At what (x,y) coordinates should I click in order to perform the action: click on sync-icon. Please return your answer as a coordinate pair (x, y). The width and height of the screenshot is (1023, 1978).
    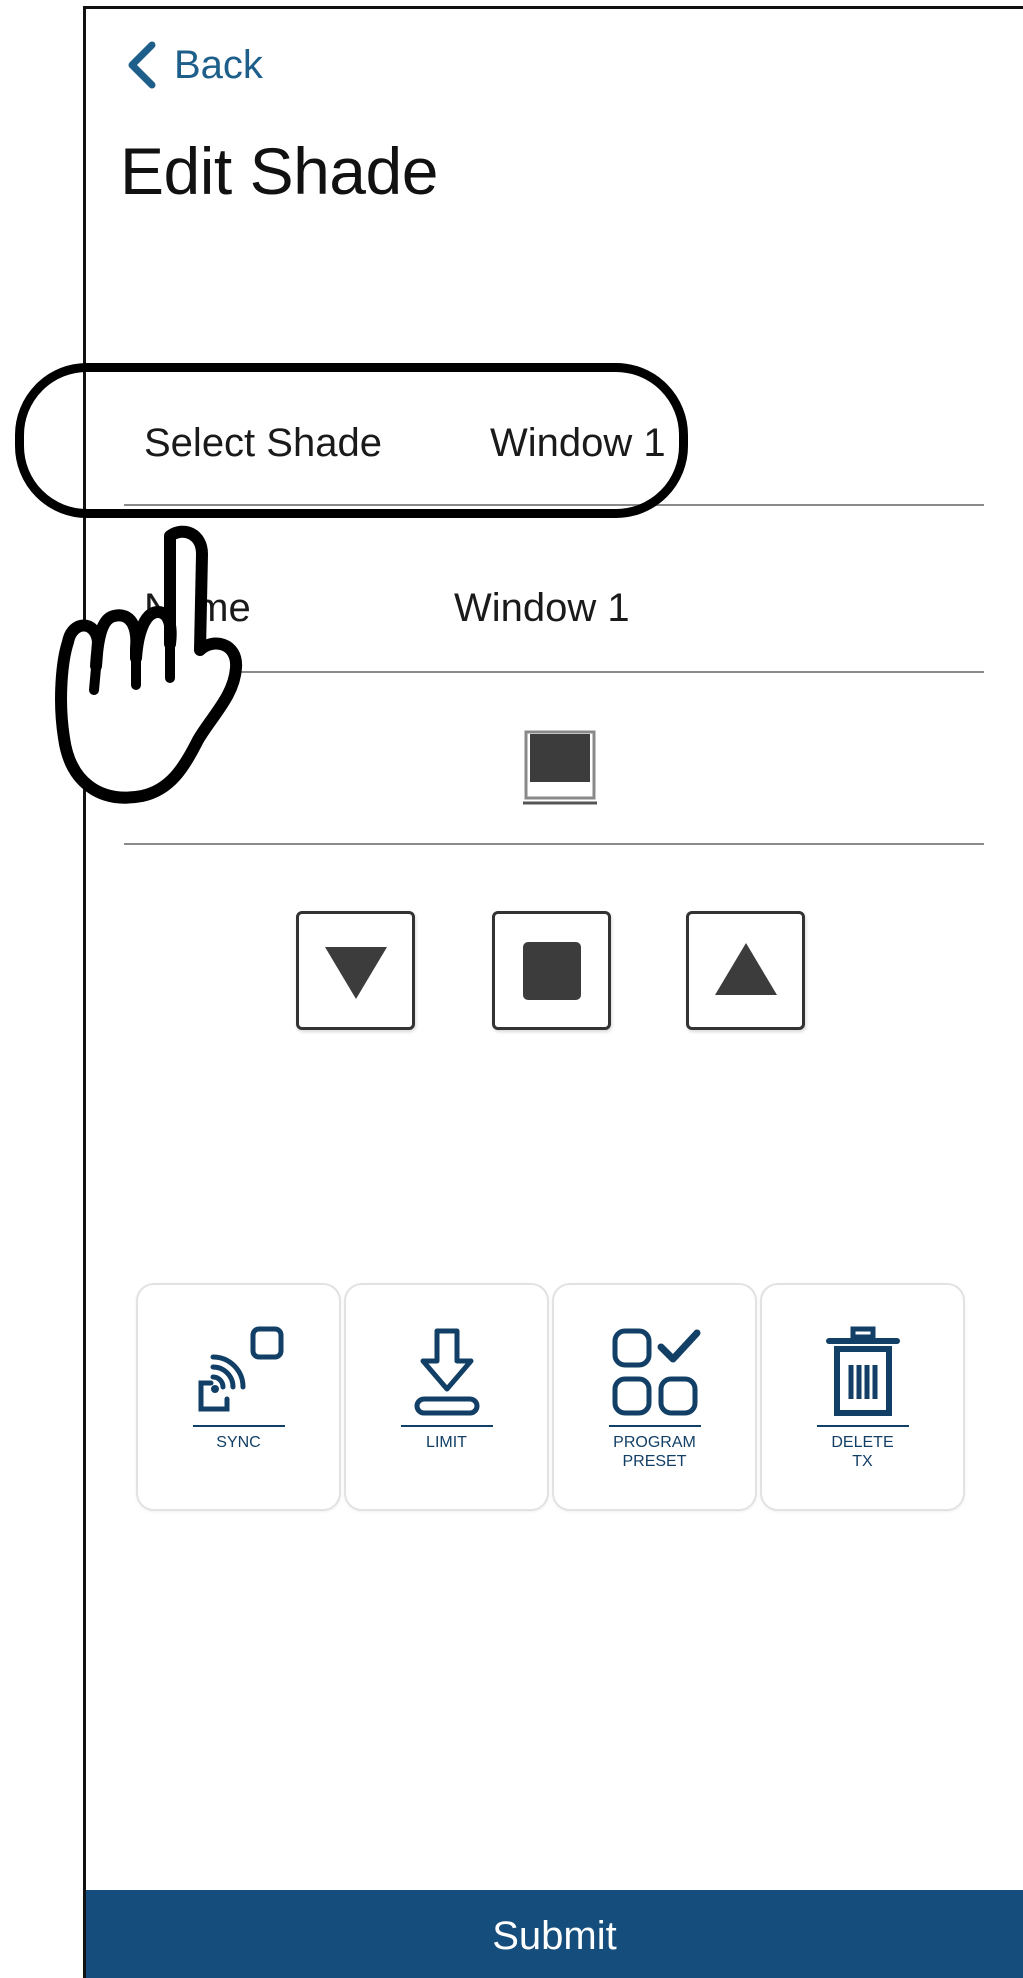
    Looking at the image, I should click on (240, 1369).